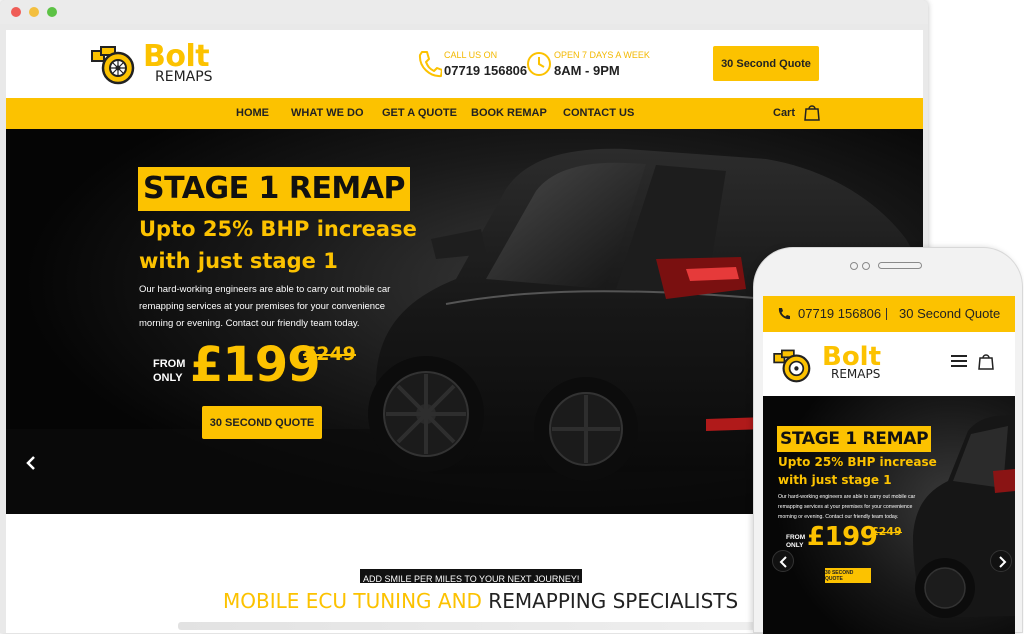  What do you see at coordinates (795, 545) in the screenshot?
I see `mobile-price-only-word: ONLY` at bounding box center [795, 545].